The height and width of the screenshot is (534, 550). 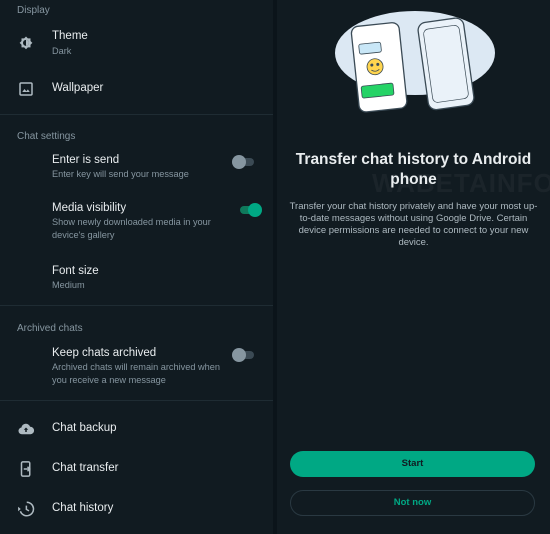 What do you see at coordinates (412, 464) in the screenshot?
I see `start-button: Start` at bounding box center [412, 464].